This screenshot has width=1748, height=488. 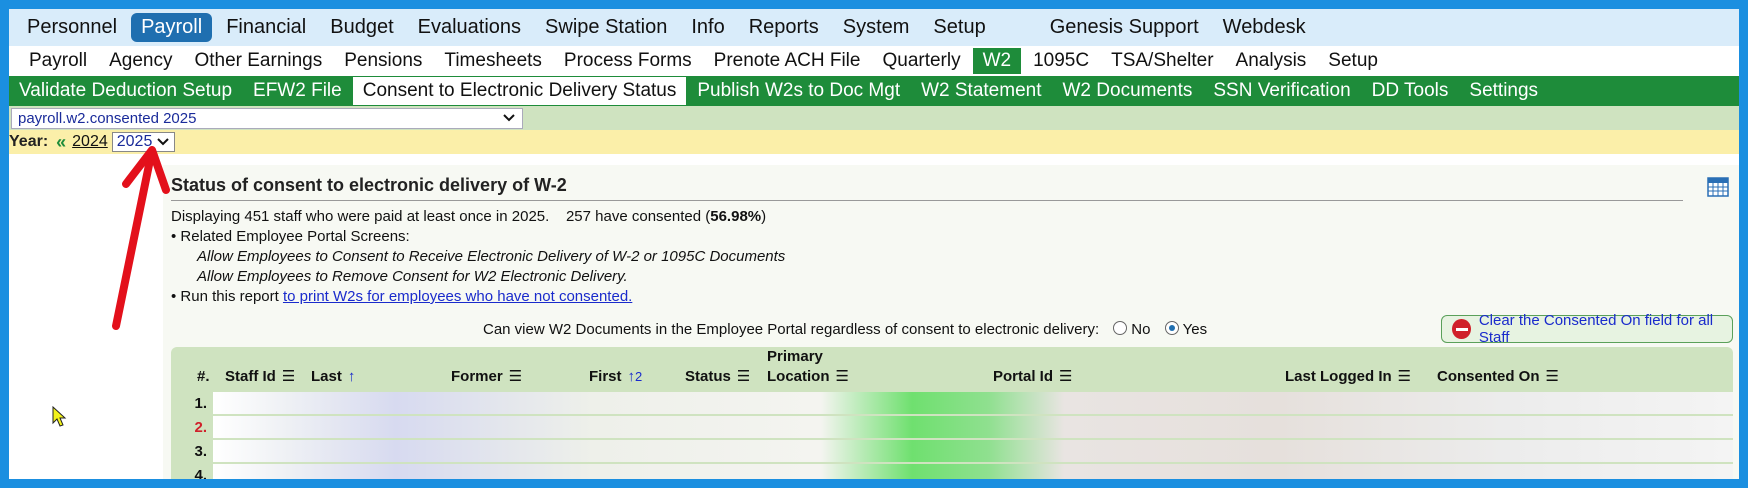 I want to click on sub-menu-tsa-shelter: TSA/Shelter, so click(x=1162, y=61).